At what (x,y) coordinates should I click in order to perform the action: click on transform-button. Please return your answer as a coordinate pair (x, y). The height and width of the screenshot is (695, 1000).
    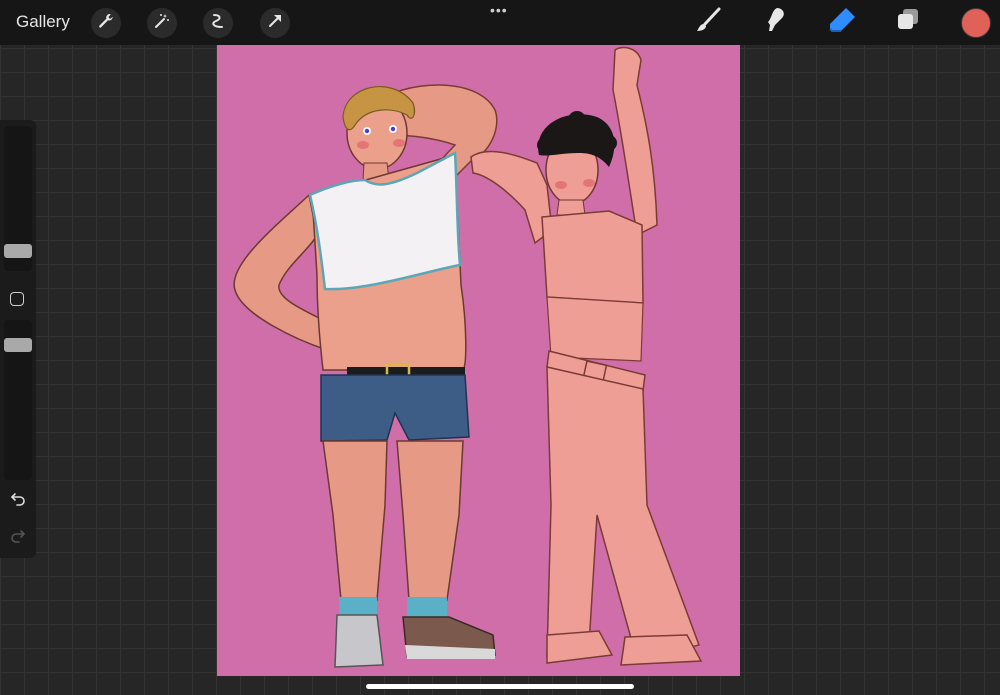
    Looking at the image, I should click on (275, 23).